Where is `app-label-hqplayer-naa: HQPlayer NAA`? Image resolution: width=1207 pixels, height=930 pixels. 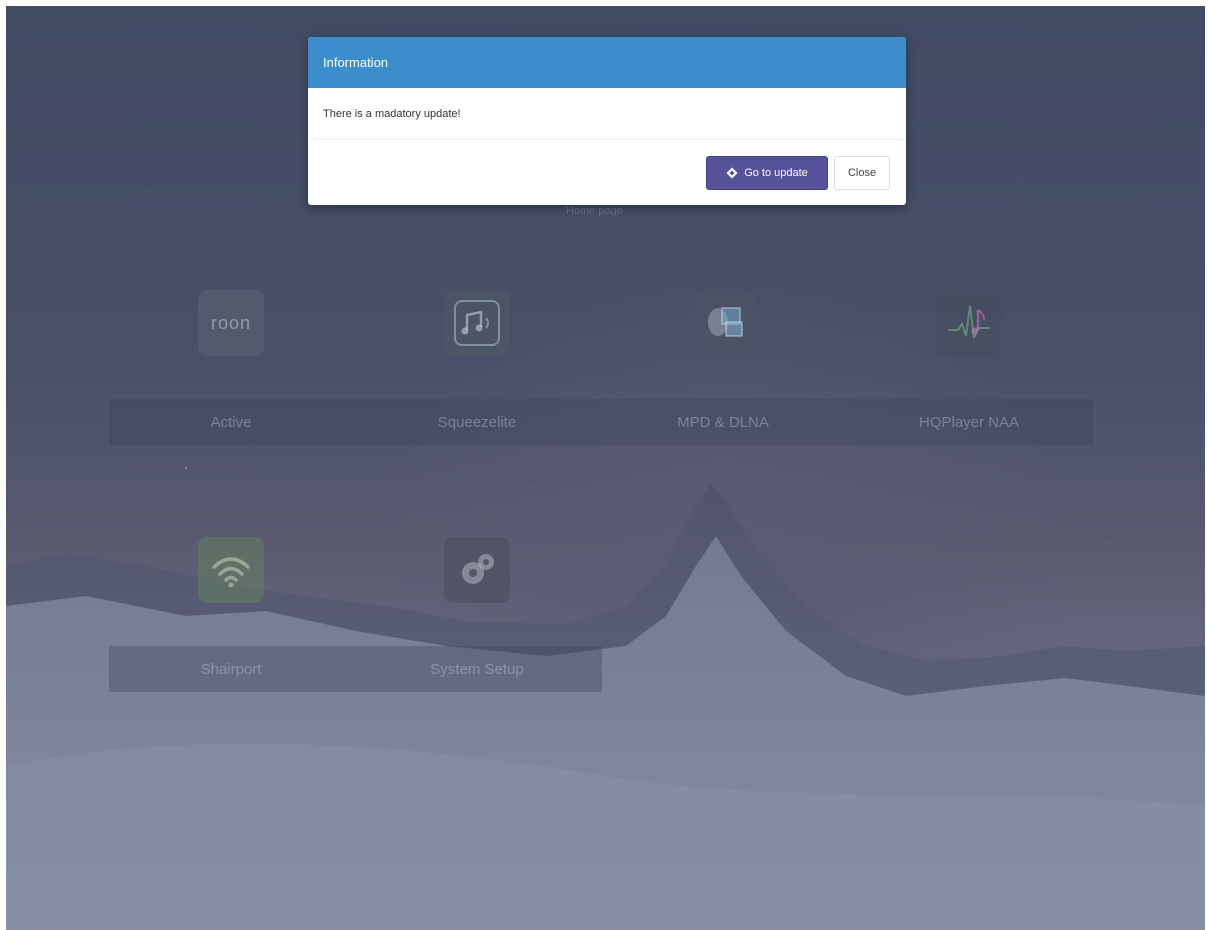
app-label-hqplayer-naa: HQPlayer NAA is located at coordinates (969, 422).